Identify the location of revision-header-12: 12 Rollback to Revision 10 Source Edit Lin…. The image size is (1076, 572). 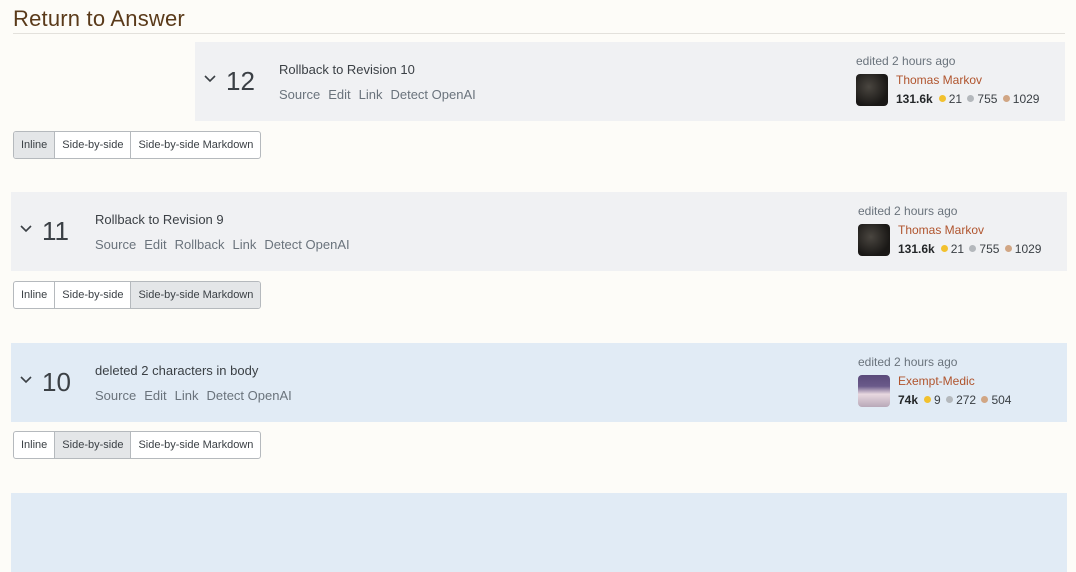
(630, 81).